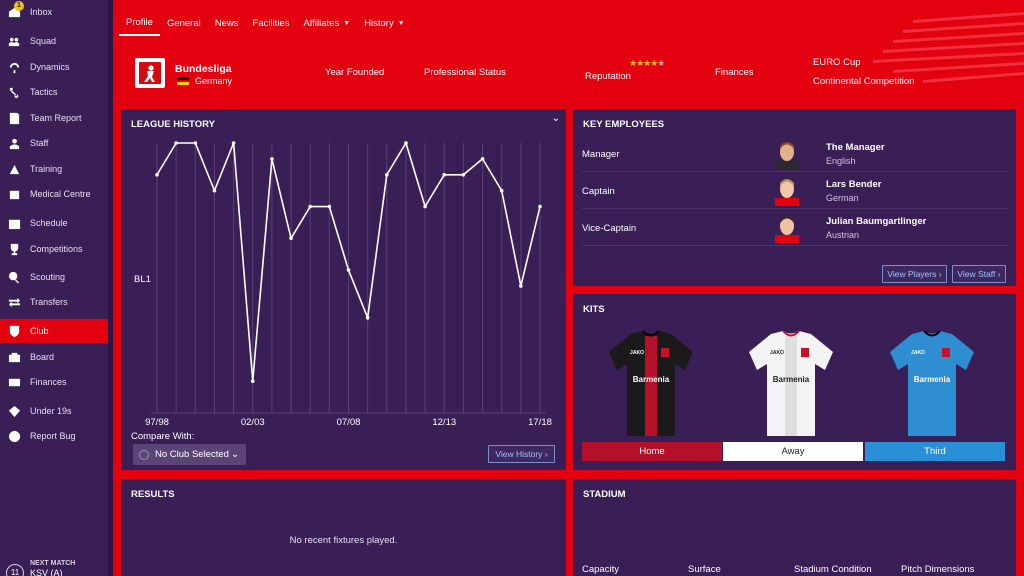  I want to click on view-players-button: View Players ›, so click(914, 274).